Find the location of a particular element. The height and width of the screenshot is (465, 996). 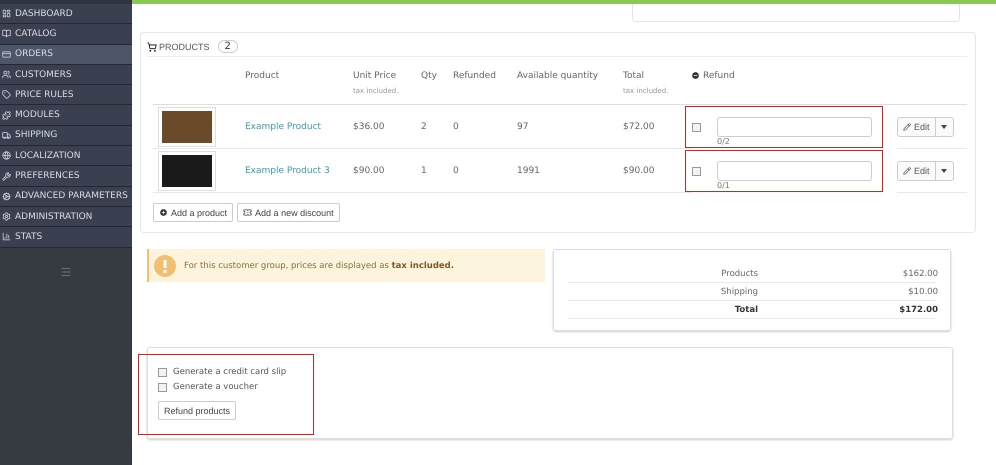

sidebar-item: CATALOG is located at coordinates (66, 34).